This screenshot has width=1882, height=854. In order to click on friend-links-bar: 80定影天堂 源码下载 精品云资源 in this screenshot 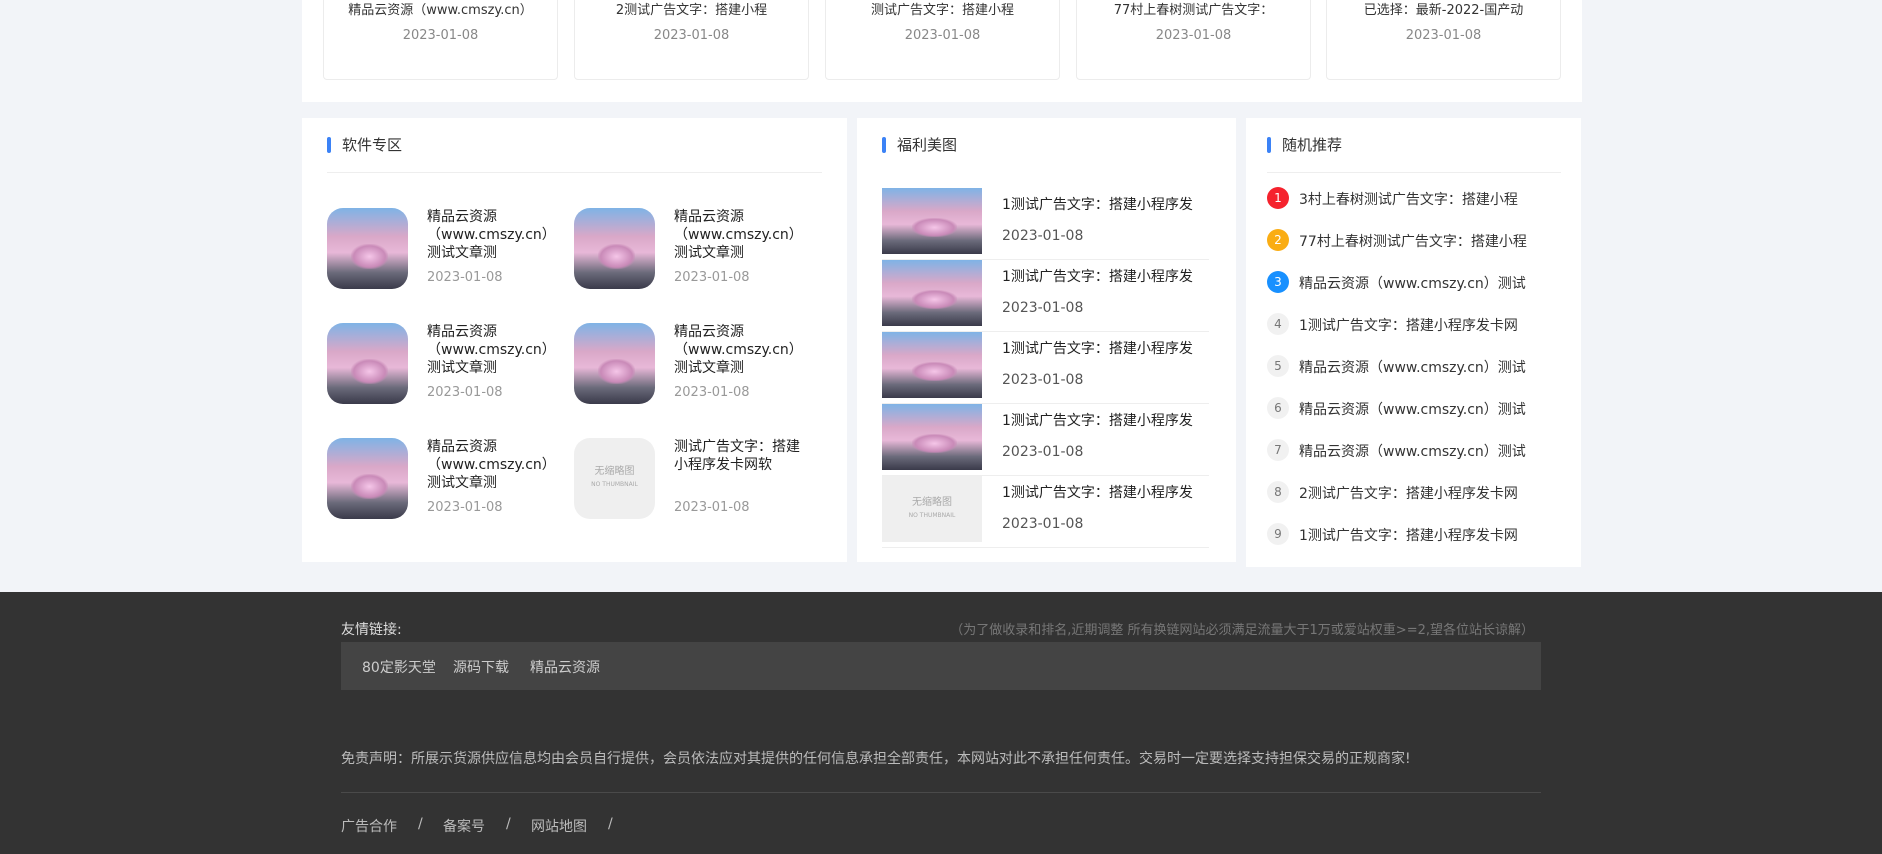, I will do `click(941, 666)`.